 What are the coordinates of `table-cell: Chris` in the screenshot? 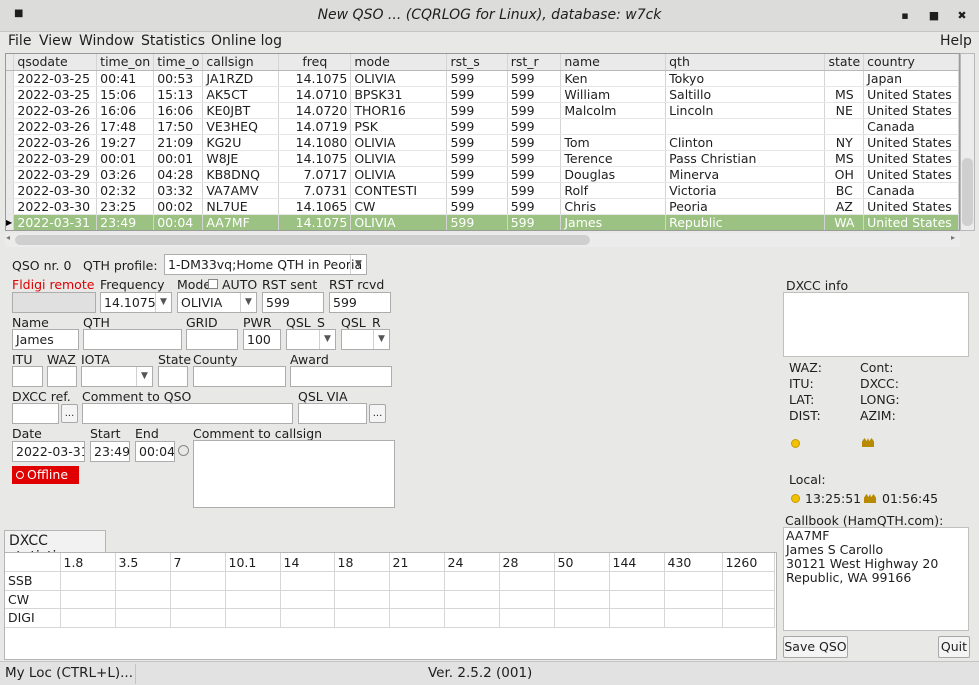 It's located at (613, 206).